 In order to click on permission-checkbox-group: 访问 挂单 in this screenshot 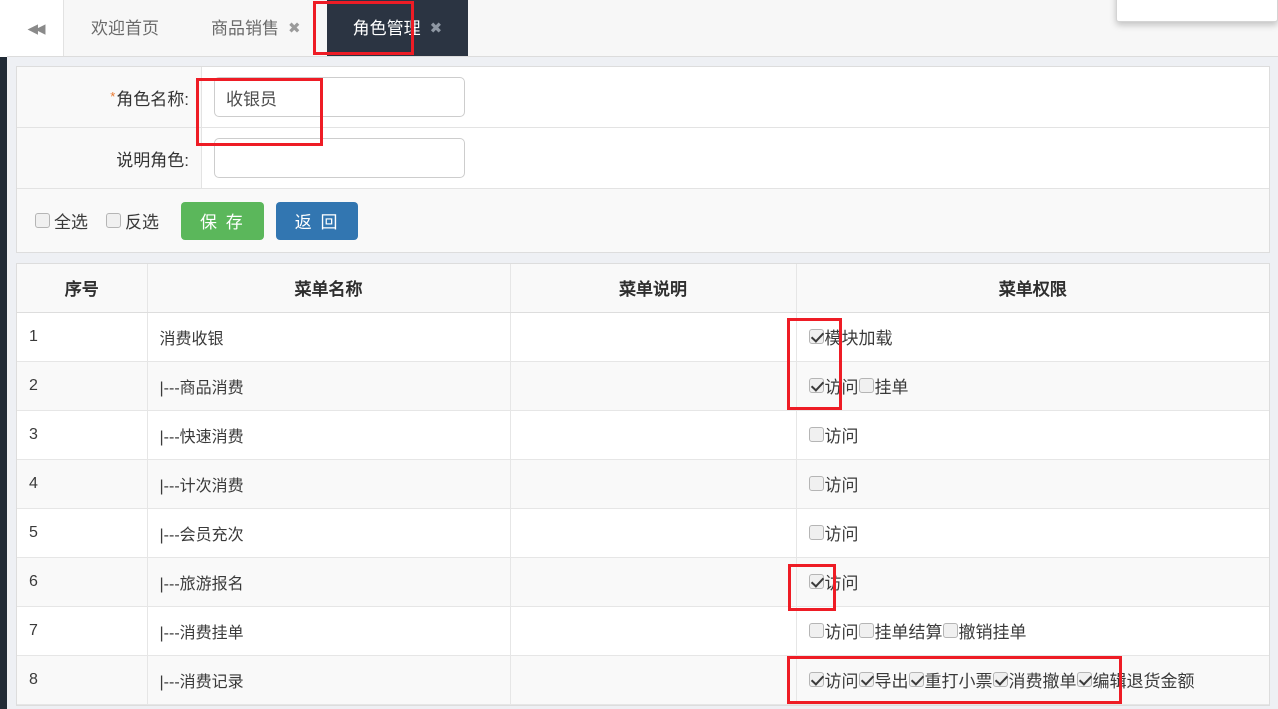, I will do `click(1033, 385)`.